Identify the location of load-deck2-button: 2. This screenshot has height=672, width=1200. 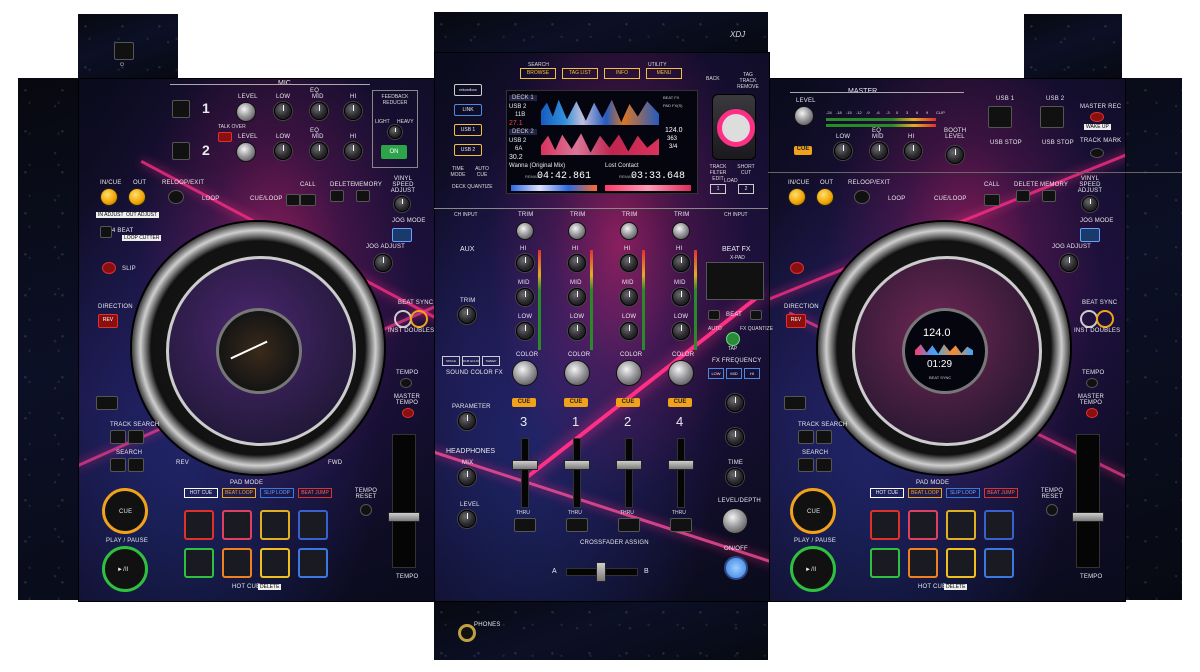
(746, 189).